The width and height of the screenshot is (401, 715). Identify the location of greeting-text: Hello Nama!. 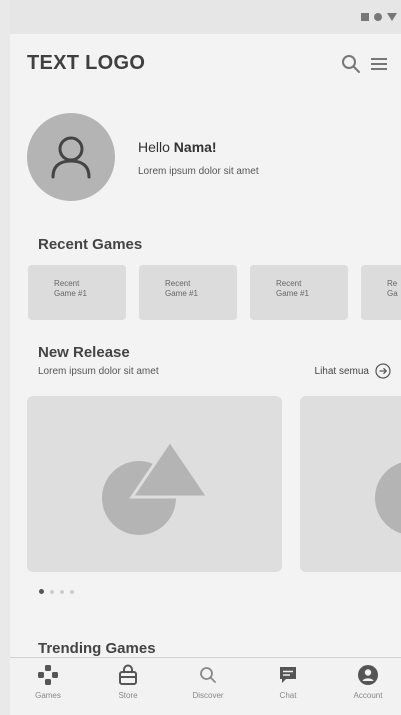
(177, 147).